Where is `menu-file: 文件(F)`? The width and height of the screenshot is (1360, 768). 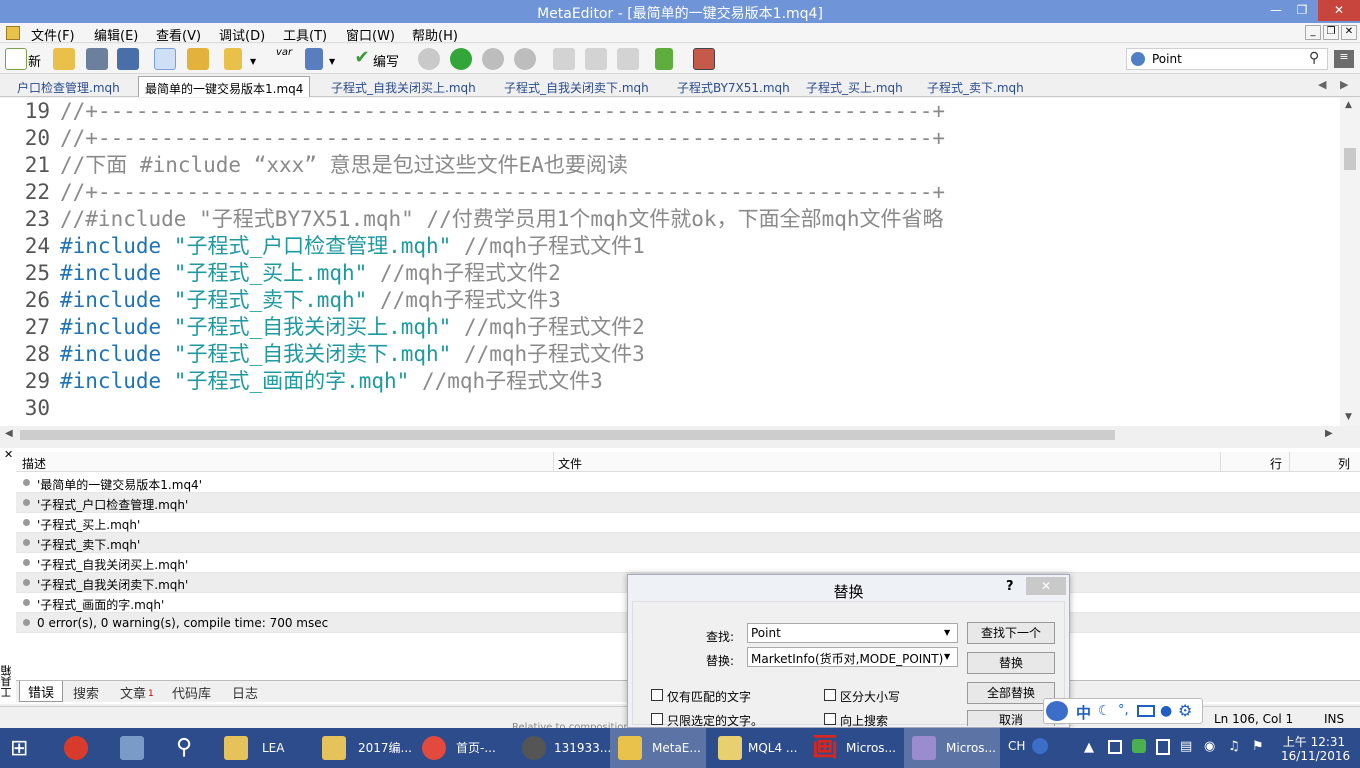
menu-file: 文件(F) is located at coordinates (53, 34).